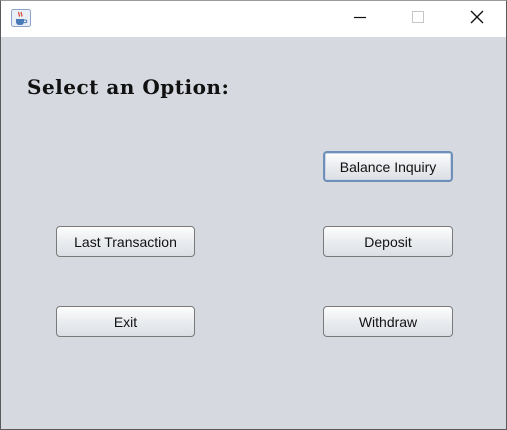 The image size is (507, 430). I want to click on close-icon, so click(477, 19).